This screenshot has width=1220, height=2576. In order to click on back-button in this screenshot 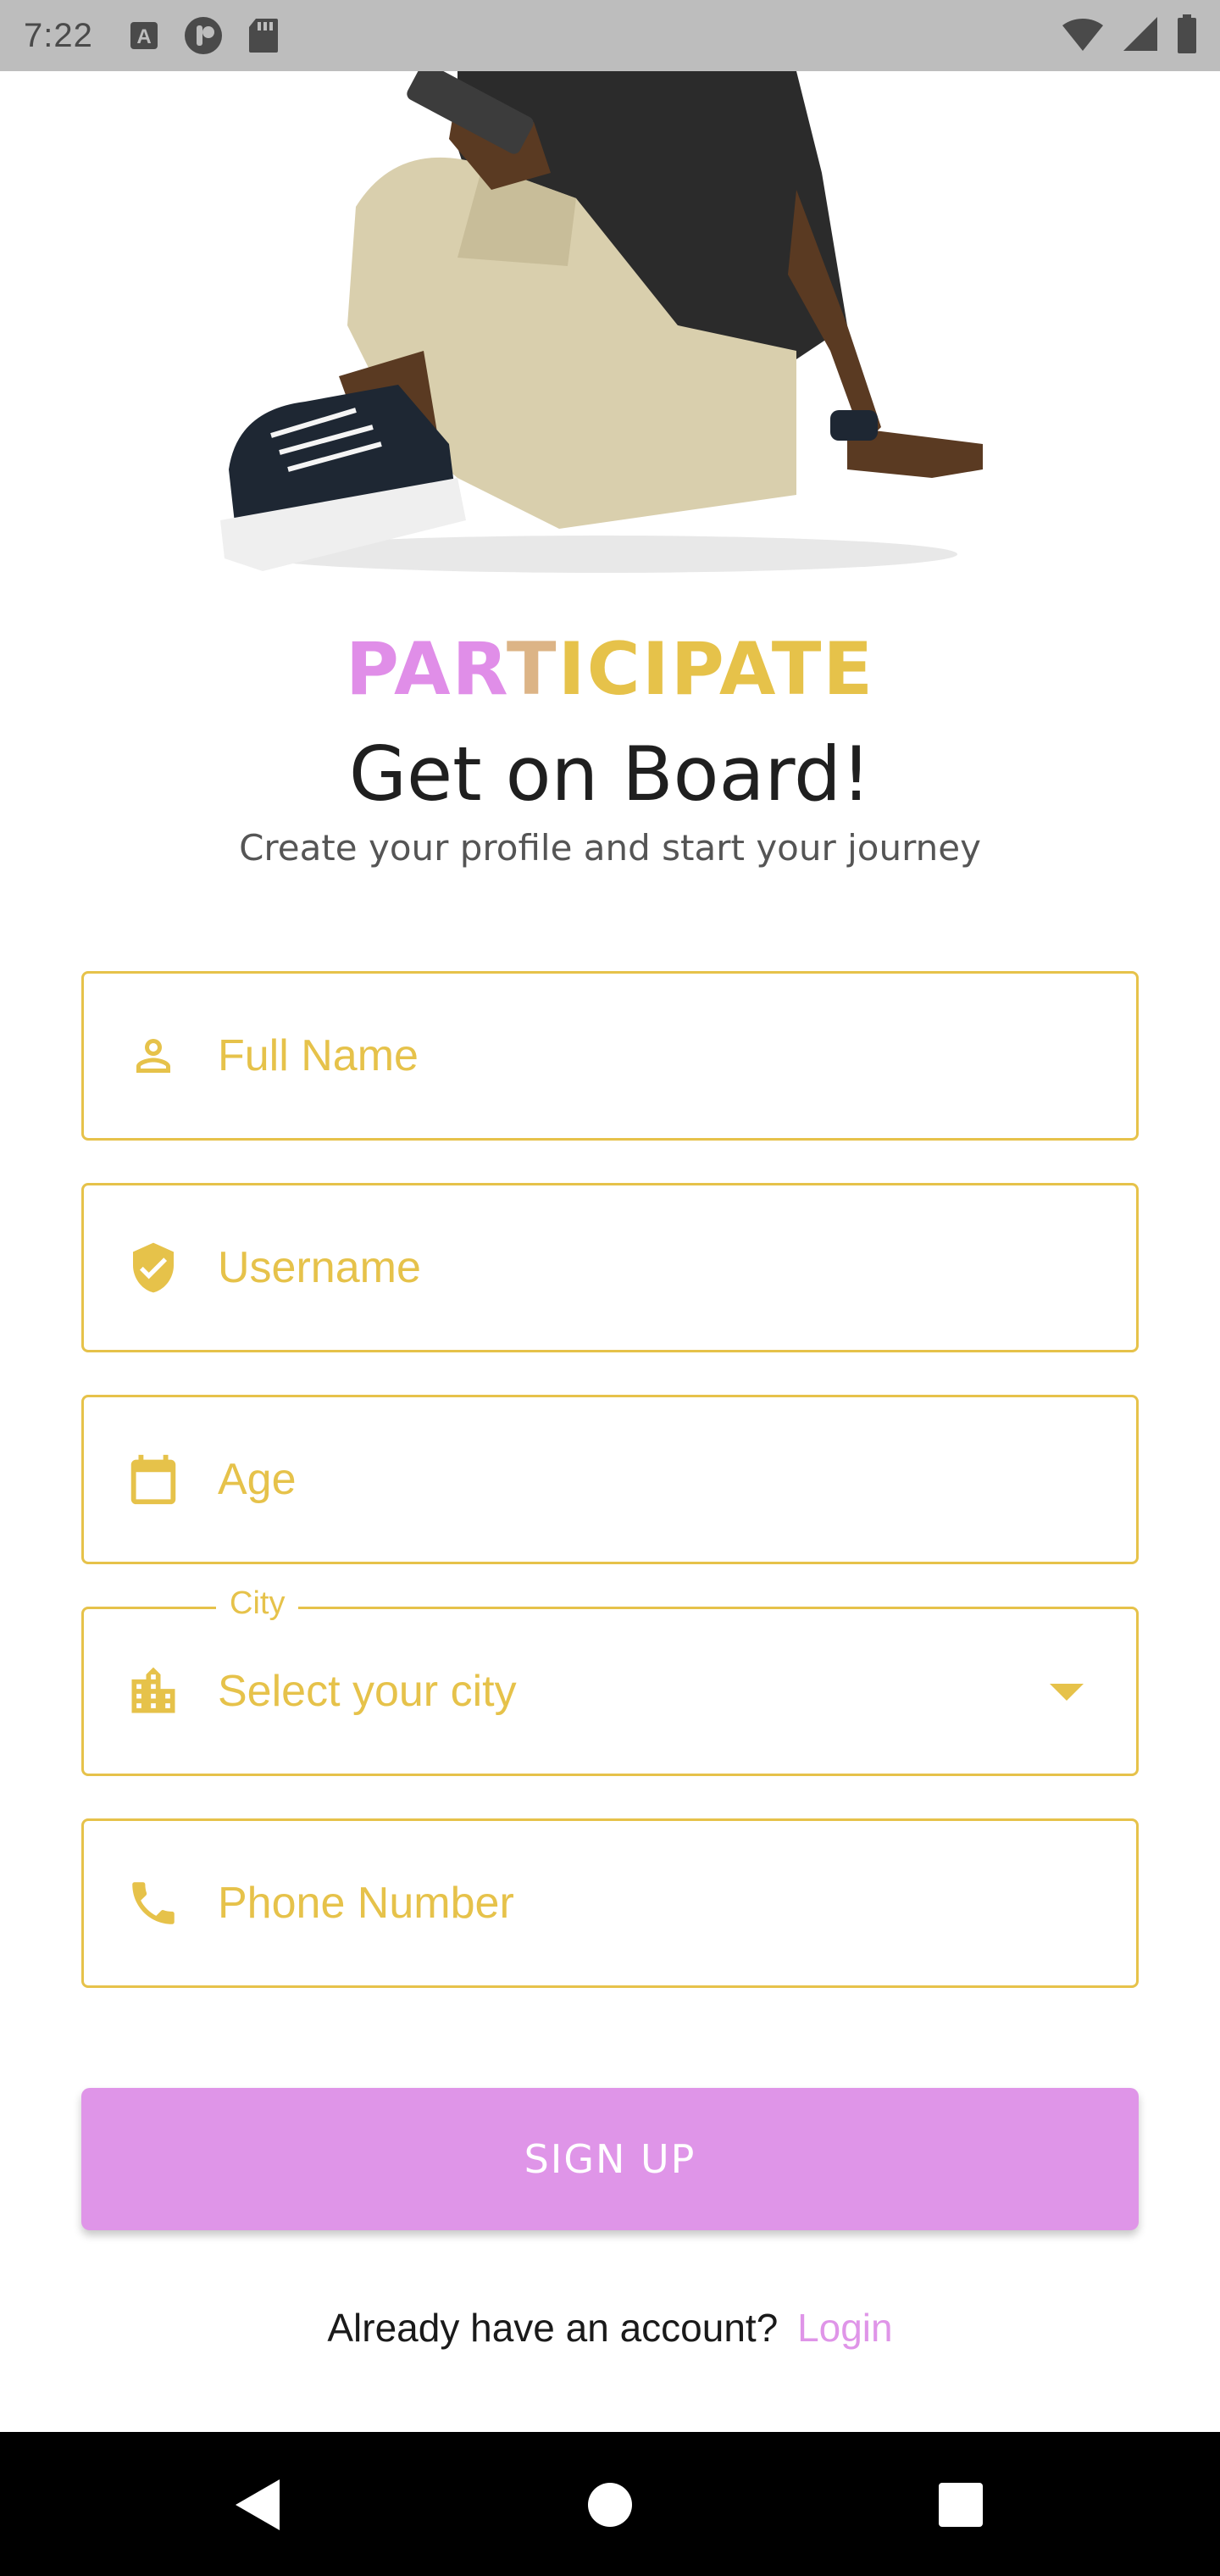, I will do `click(258, 2505)`.